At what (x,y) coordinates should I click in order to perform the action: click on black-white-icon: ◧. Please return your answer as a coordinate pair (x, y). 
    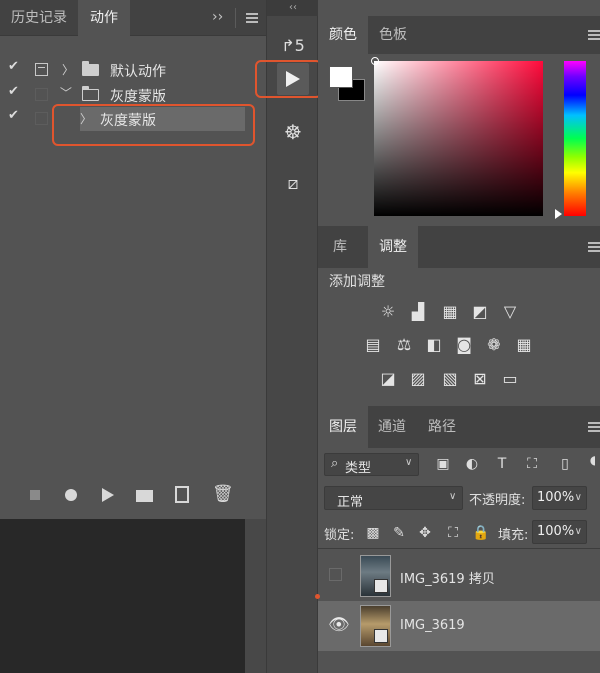
    Looking at the image, I should click on (434, 345).